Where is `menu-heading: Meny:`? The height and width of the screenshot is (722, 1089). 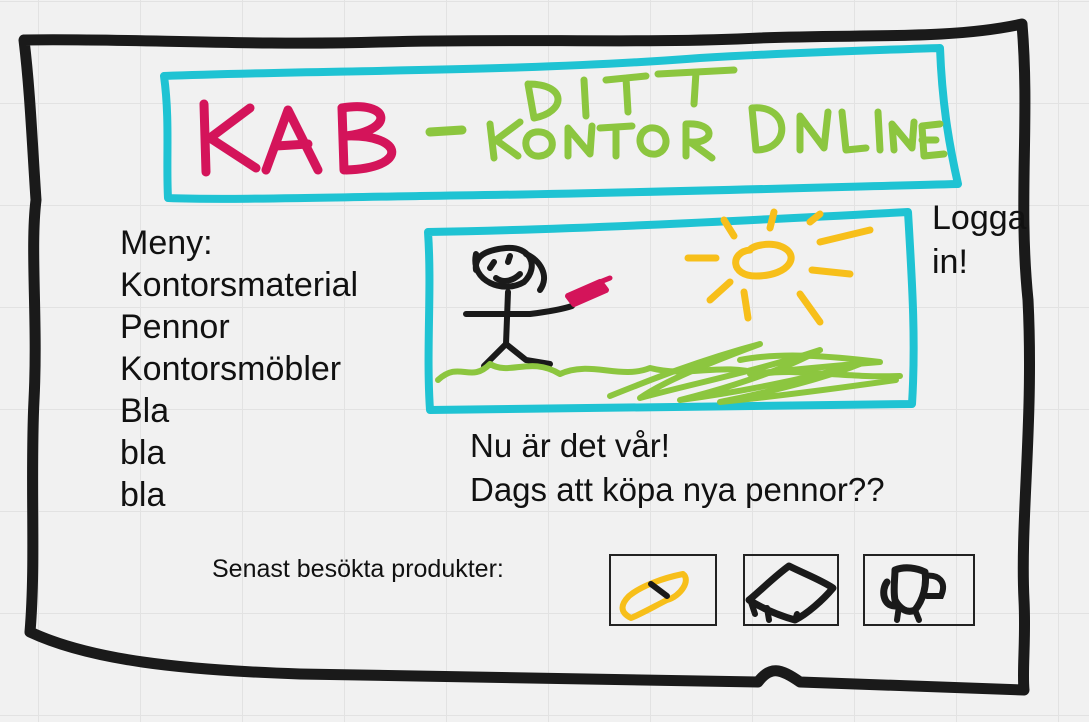 menu-heading: Meny: is located at coordinates (166, 243).